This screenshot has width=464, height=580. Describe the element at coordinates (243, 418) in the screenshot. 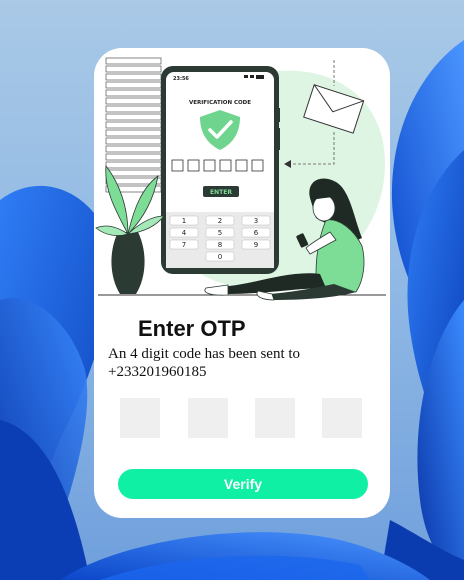

I see `otp-input-group` at that location.